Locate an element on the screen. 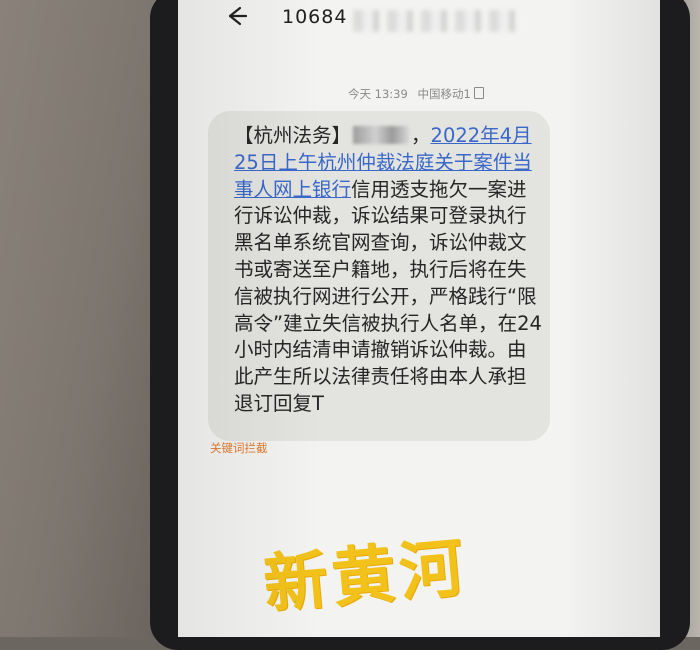 This screenshot has height=650, width=700. sender-number: 10684 is located at coordinates (315, 17).